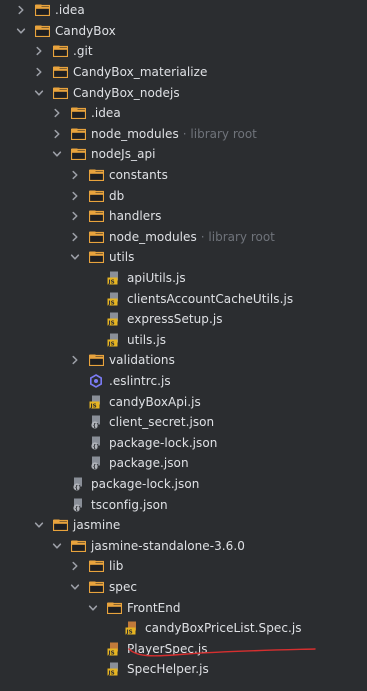 This screenshot has width=367, height=691. Describe the element at coordinates (96, 381) in the screenshot. I see `eslint-config-icon` at that location.